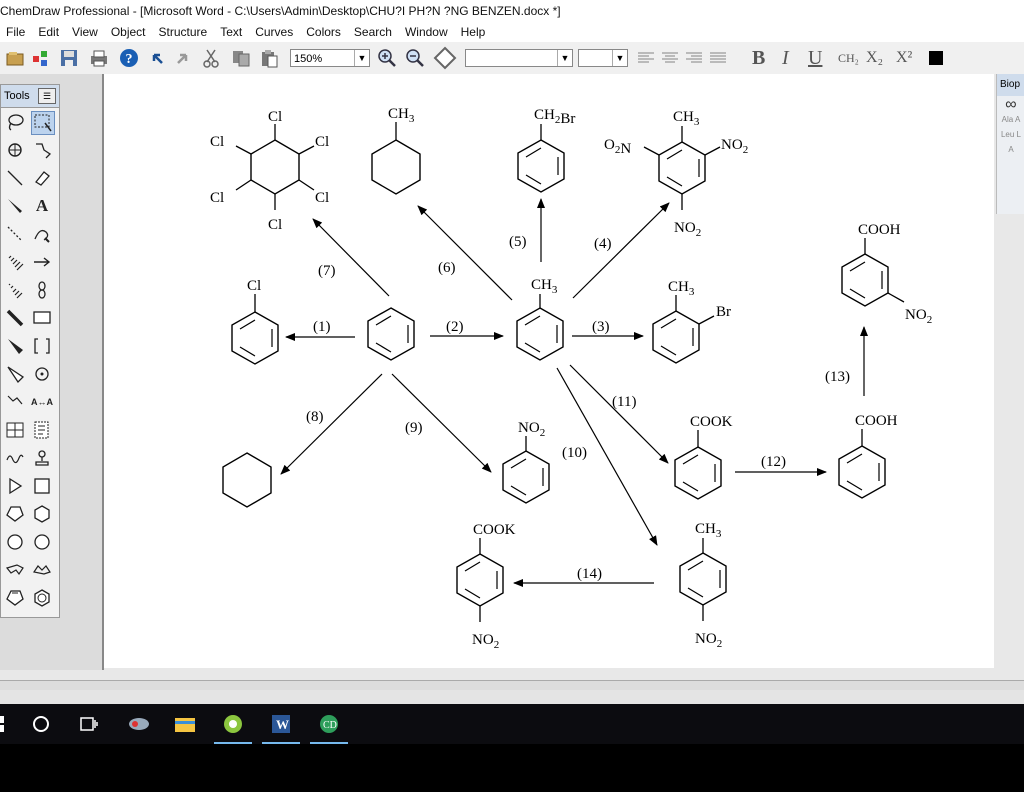 The height and width of the screenshot is (792, 1024). I want to click on cycloheptane-icon, so click(15, 542).